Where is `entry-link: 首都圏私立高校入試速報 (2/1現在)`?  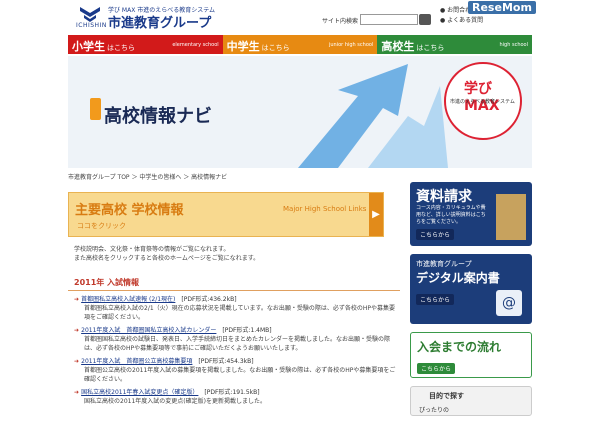 entry-link: 首都圏私立高校入試速報 (2/1現在) is located at coordinates (128, 299).